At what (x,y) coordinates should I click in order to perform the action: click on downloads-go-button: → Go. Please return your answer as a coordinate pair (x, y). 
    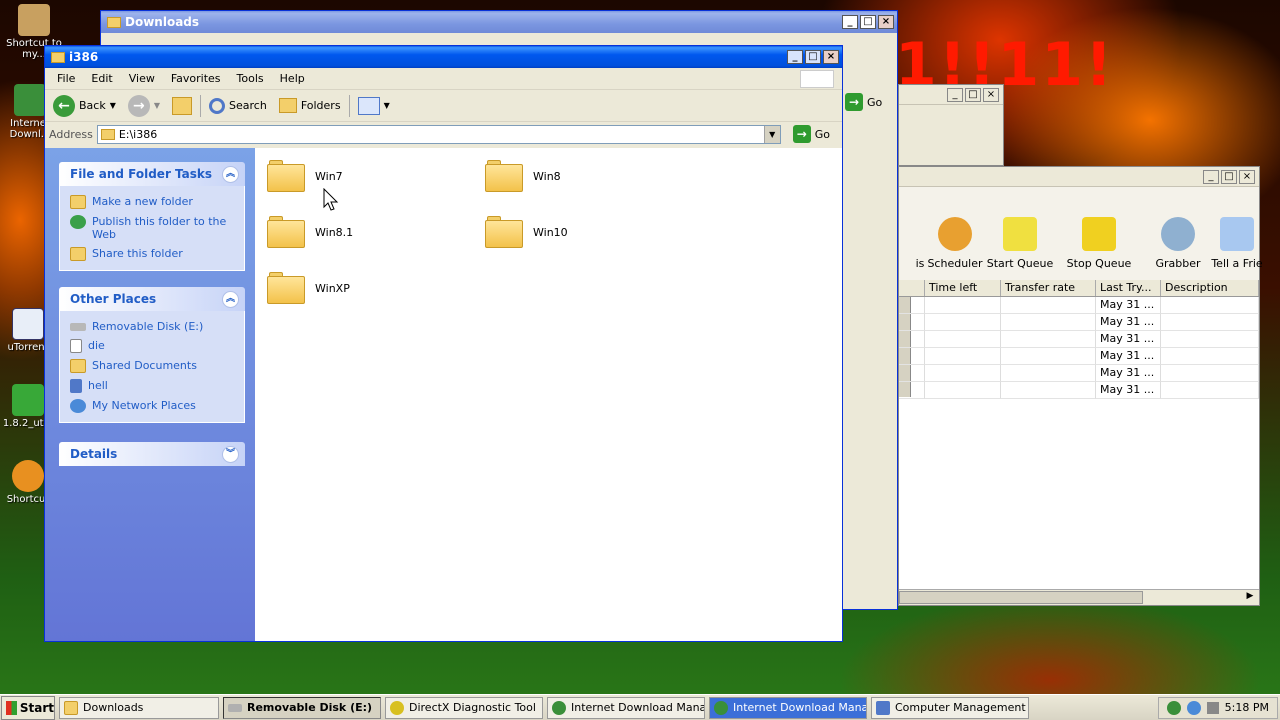
    Looking at the image, I should click on (863, 102).